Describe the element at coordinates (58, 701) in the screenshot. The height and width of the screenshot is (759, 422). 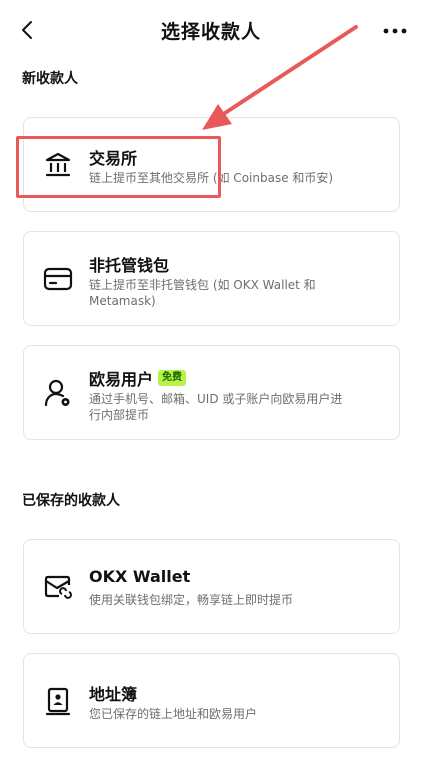
I see `address-book-icon` at that location.